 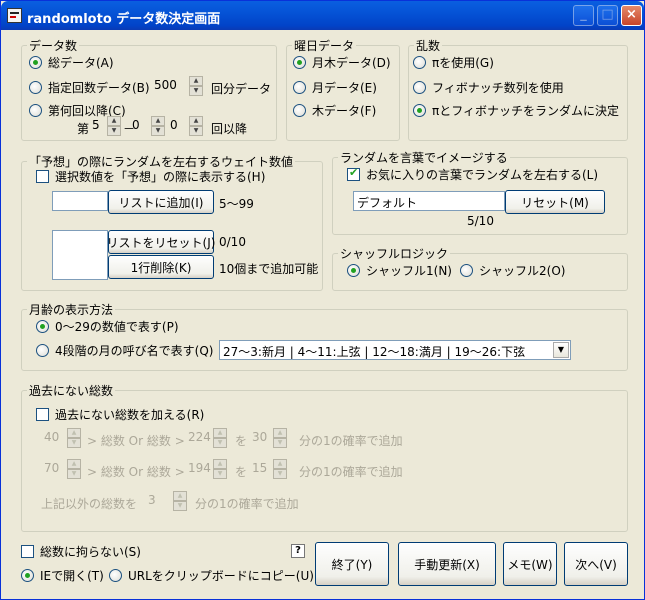 What do you see at coordinates (394, 253) in the screenshot?
I see `shuffle-label: シャッフルロジック` at bounding box center [394, 253].